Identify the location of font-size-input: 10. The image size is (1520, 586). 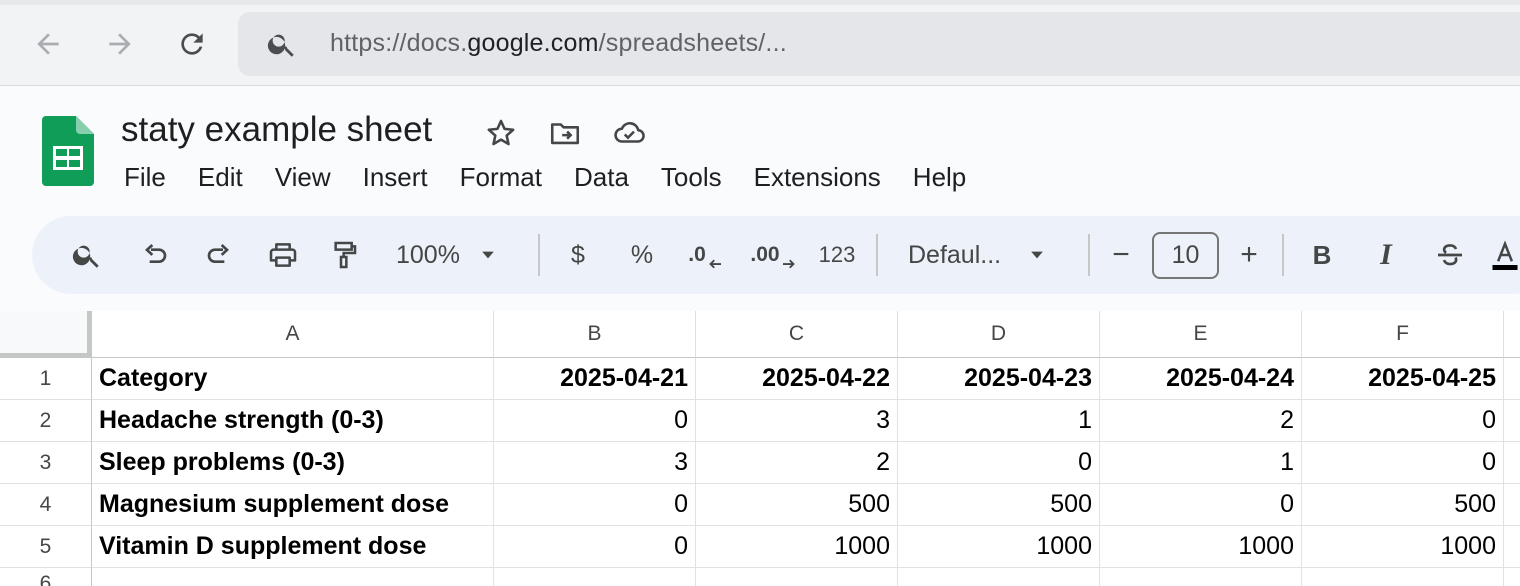
(1185, 255).